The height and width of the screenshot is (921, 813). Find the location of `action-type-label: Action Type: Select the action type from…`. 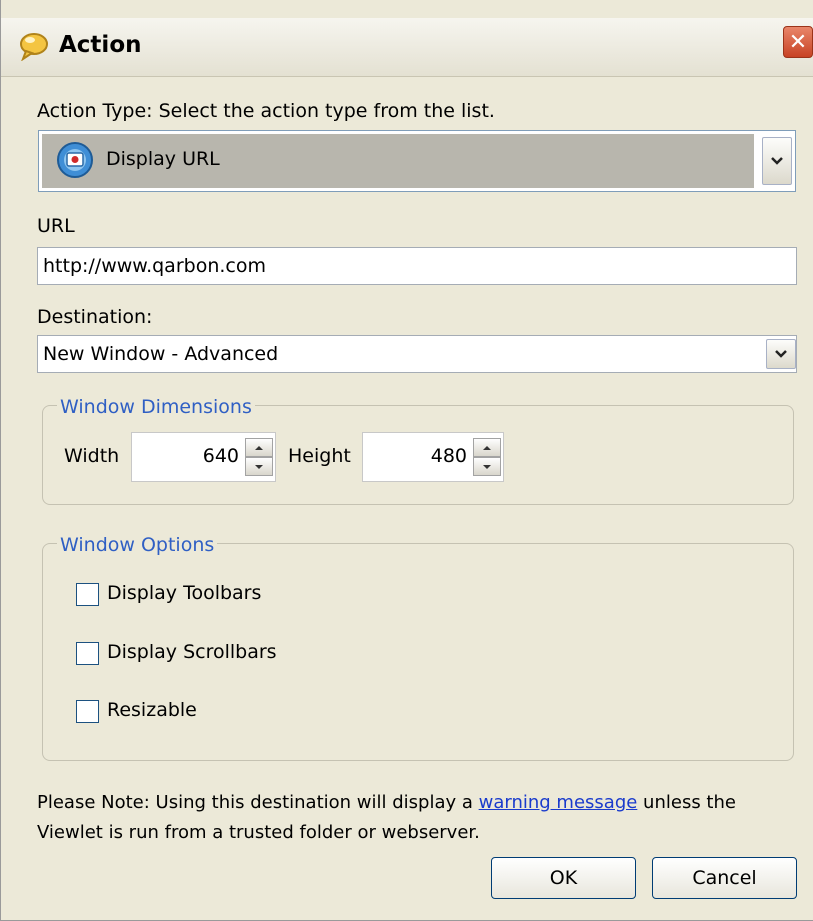

action-type-label: Action Type: Select the action type from… is located at coordinates (266, 111).